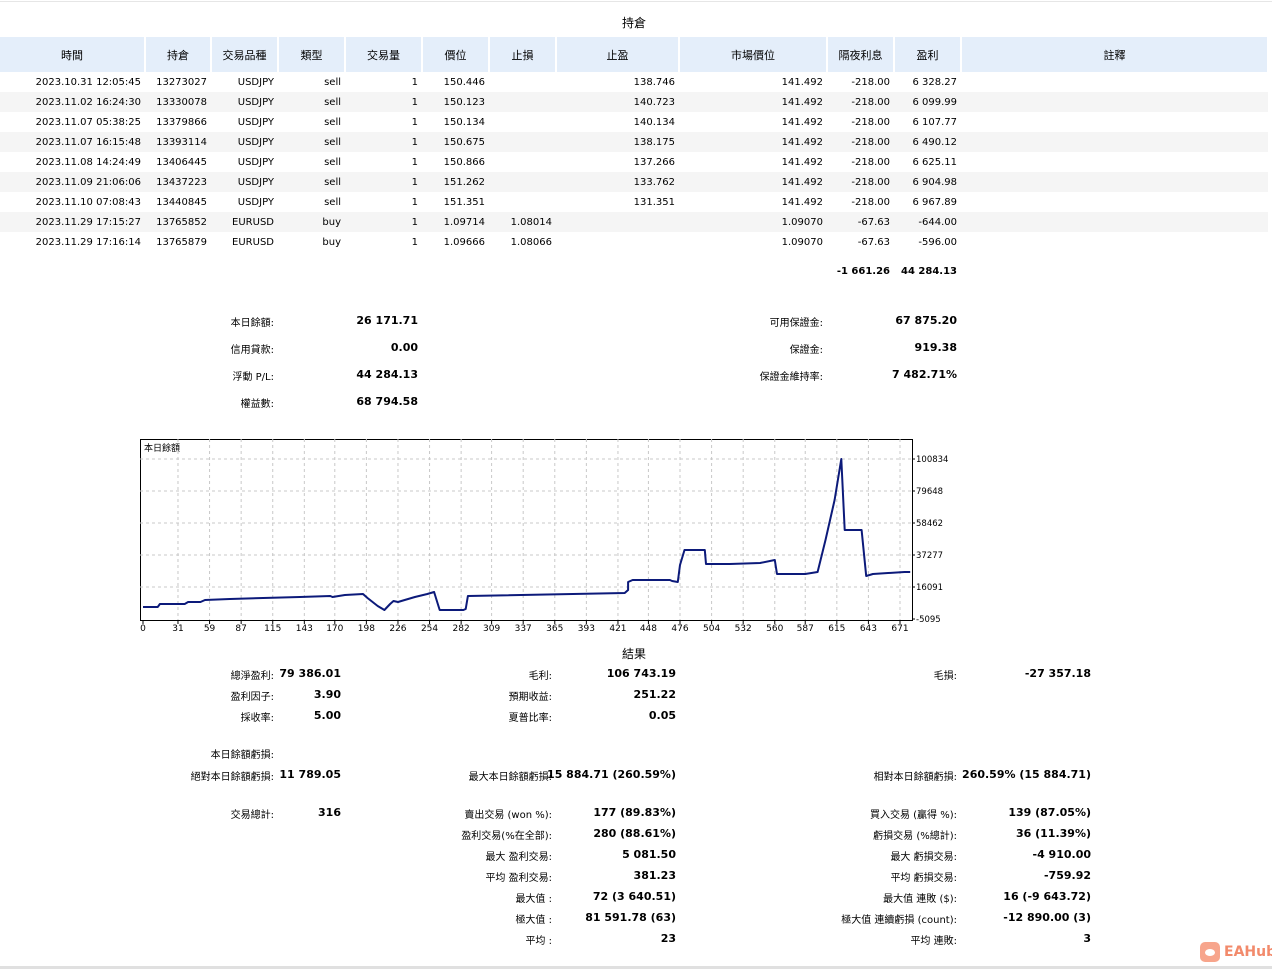  What do you see at coordinates (518, 857) in the screenshot?
I see `result-label: 最大 盈利交易:` at bounding box center [518, 857].